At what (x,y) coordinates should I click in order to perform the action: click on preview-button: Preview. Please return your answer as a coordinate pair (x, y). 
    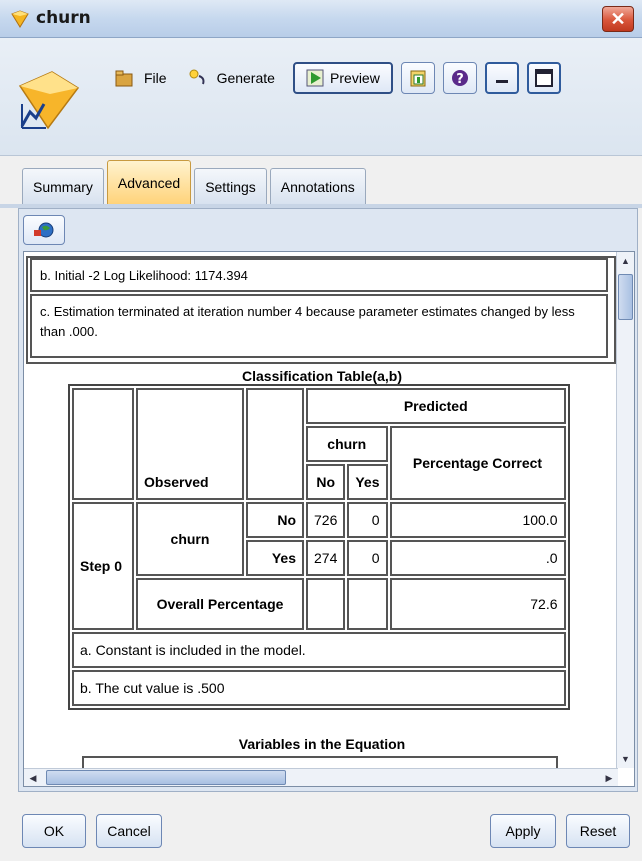
    Looking at the image, I should click on (342, 78).